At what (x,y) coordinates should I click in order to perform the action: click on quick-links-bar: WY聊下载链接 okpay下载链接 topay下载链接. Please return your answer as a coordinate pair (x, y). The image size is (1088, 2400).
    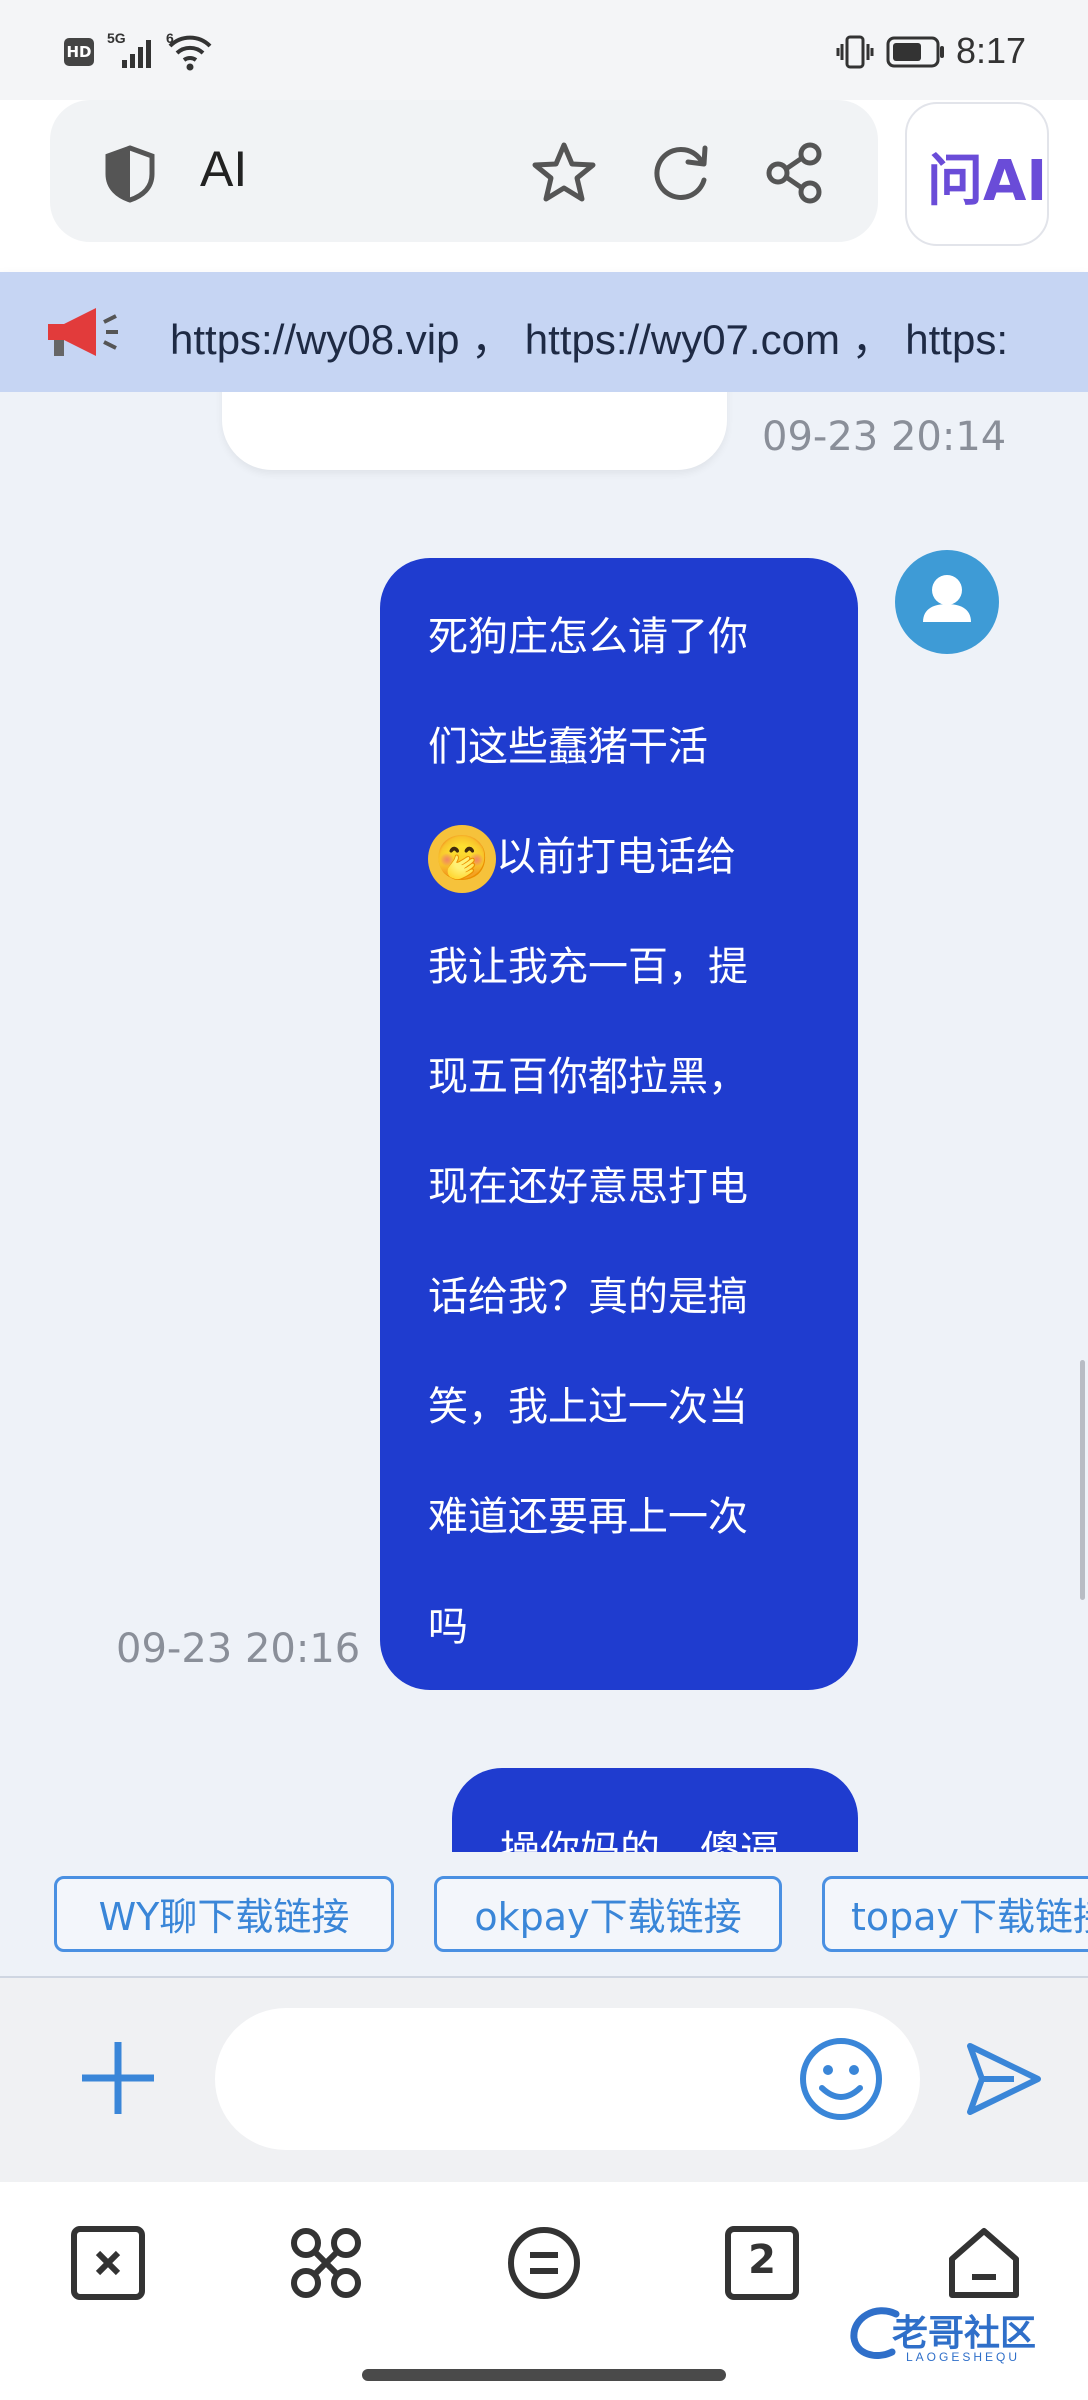
    Looking at the image, I should click on (544, 1915).